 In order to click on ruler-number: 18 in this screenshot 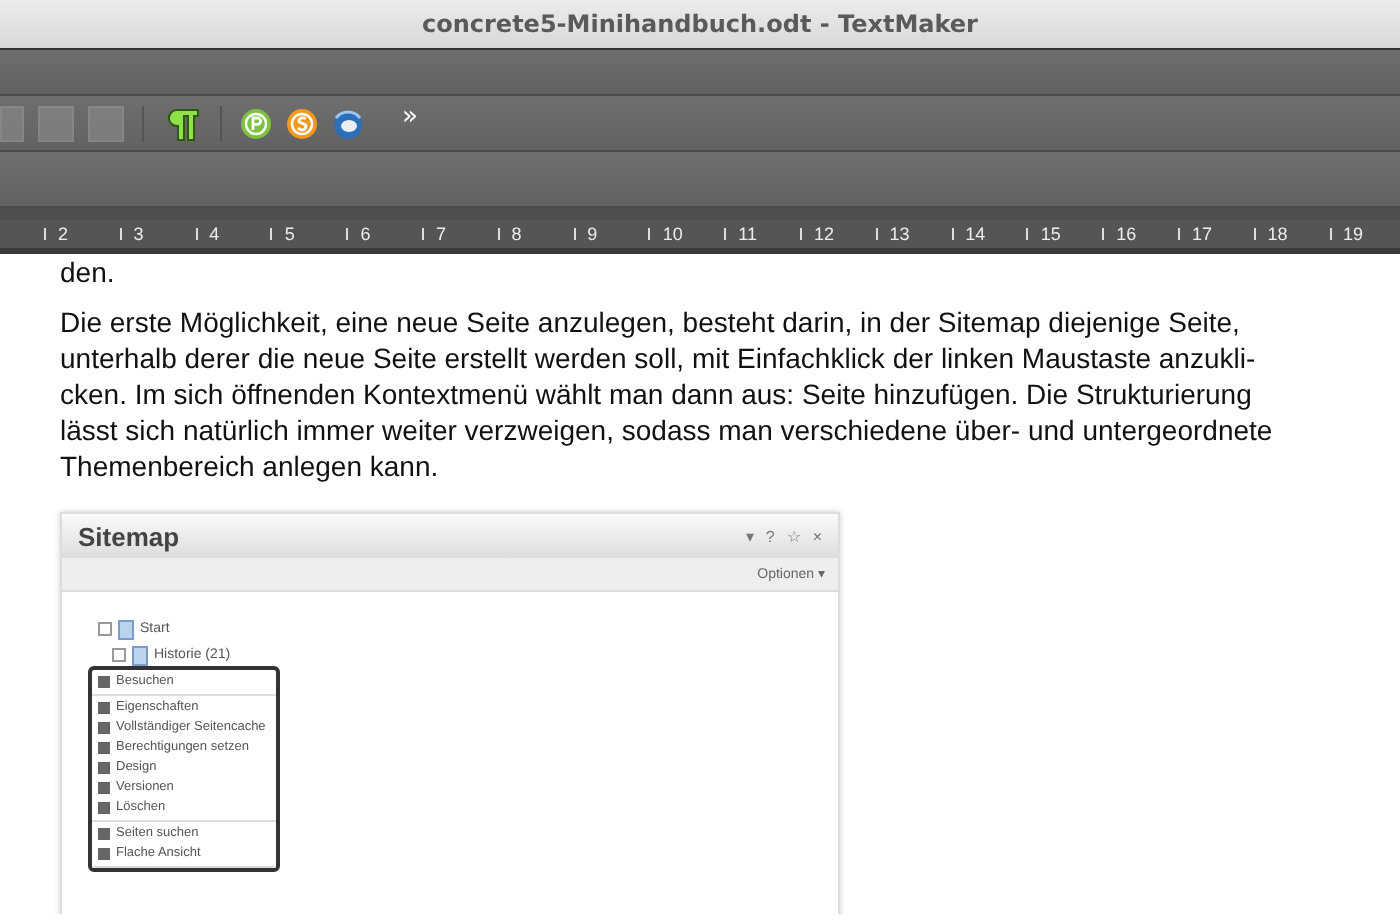, I will do `click(1277, 234)`.